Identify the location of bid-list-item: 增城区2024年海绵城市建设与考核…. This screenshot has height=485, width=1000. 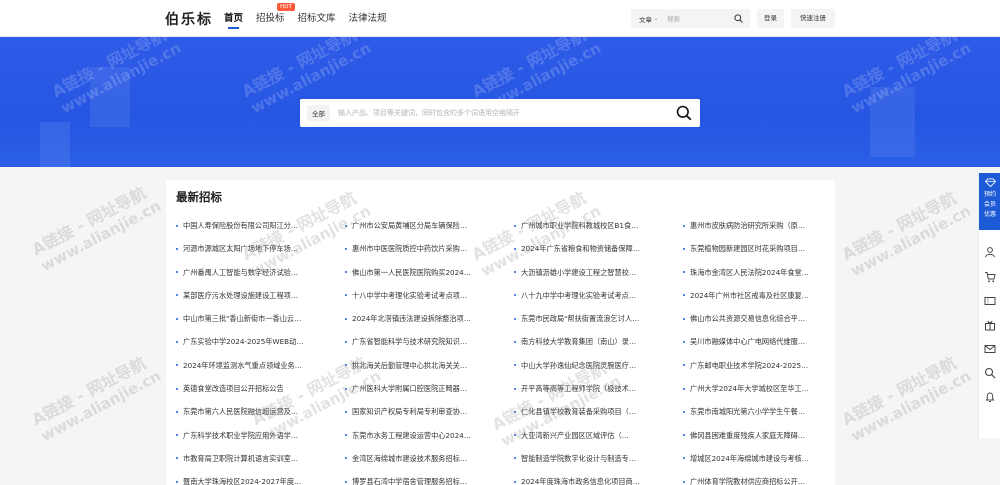
(757, 458).